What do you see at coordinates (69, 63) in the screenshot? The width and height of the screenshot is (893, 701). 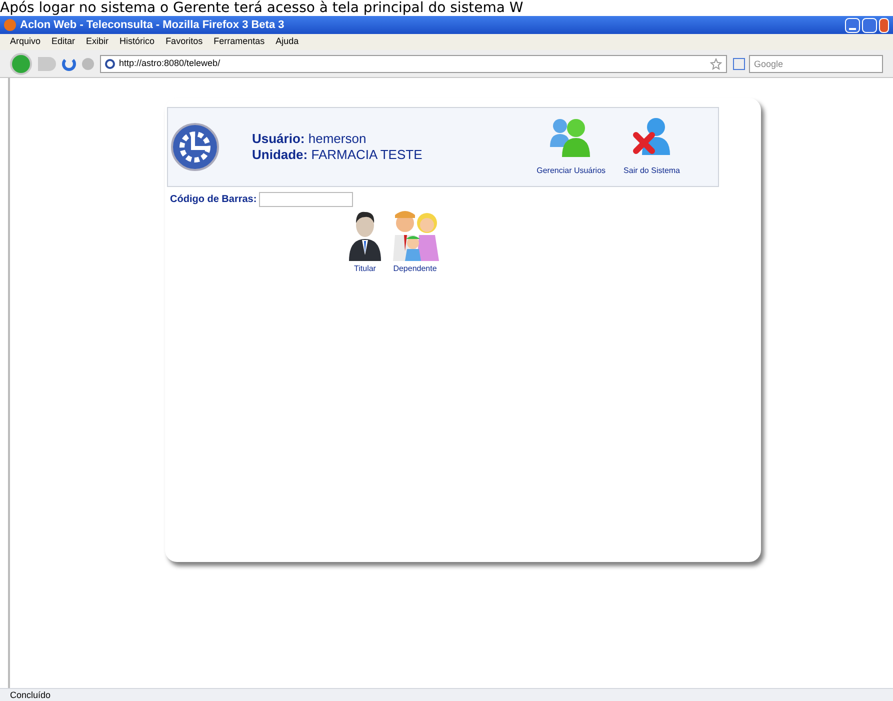 I see `reload-icon` at bounding box center [69, 63].